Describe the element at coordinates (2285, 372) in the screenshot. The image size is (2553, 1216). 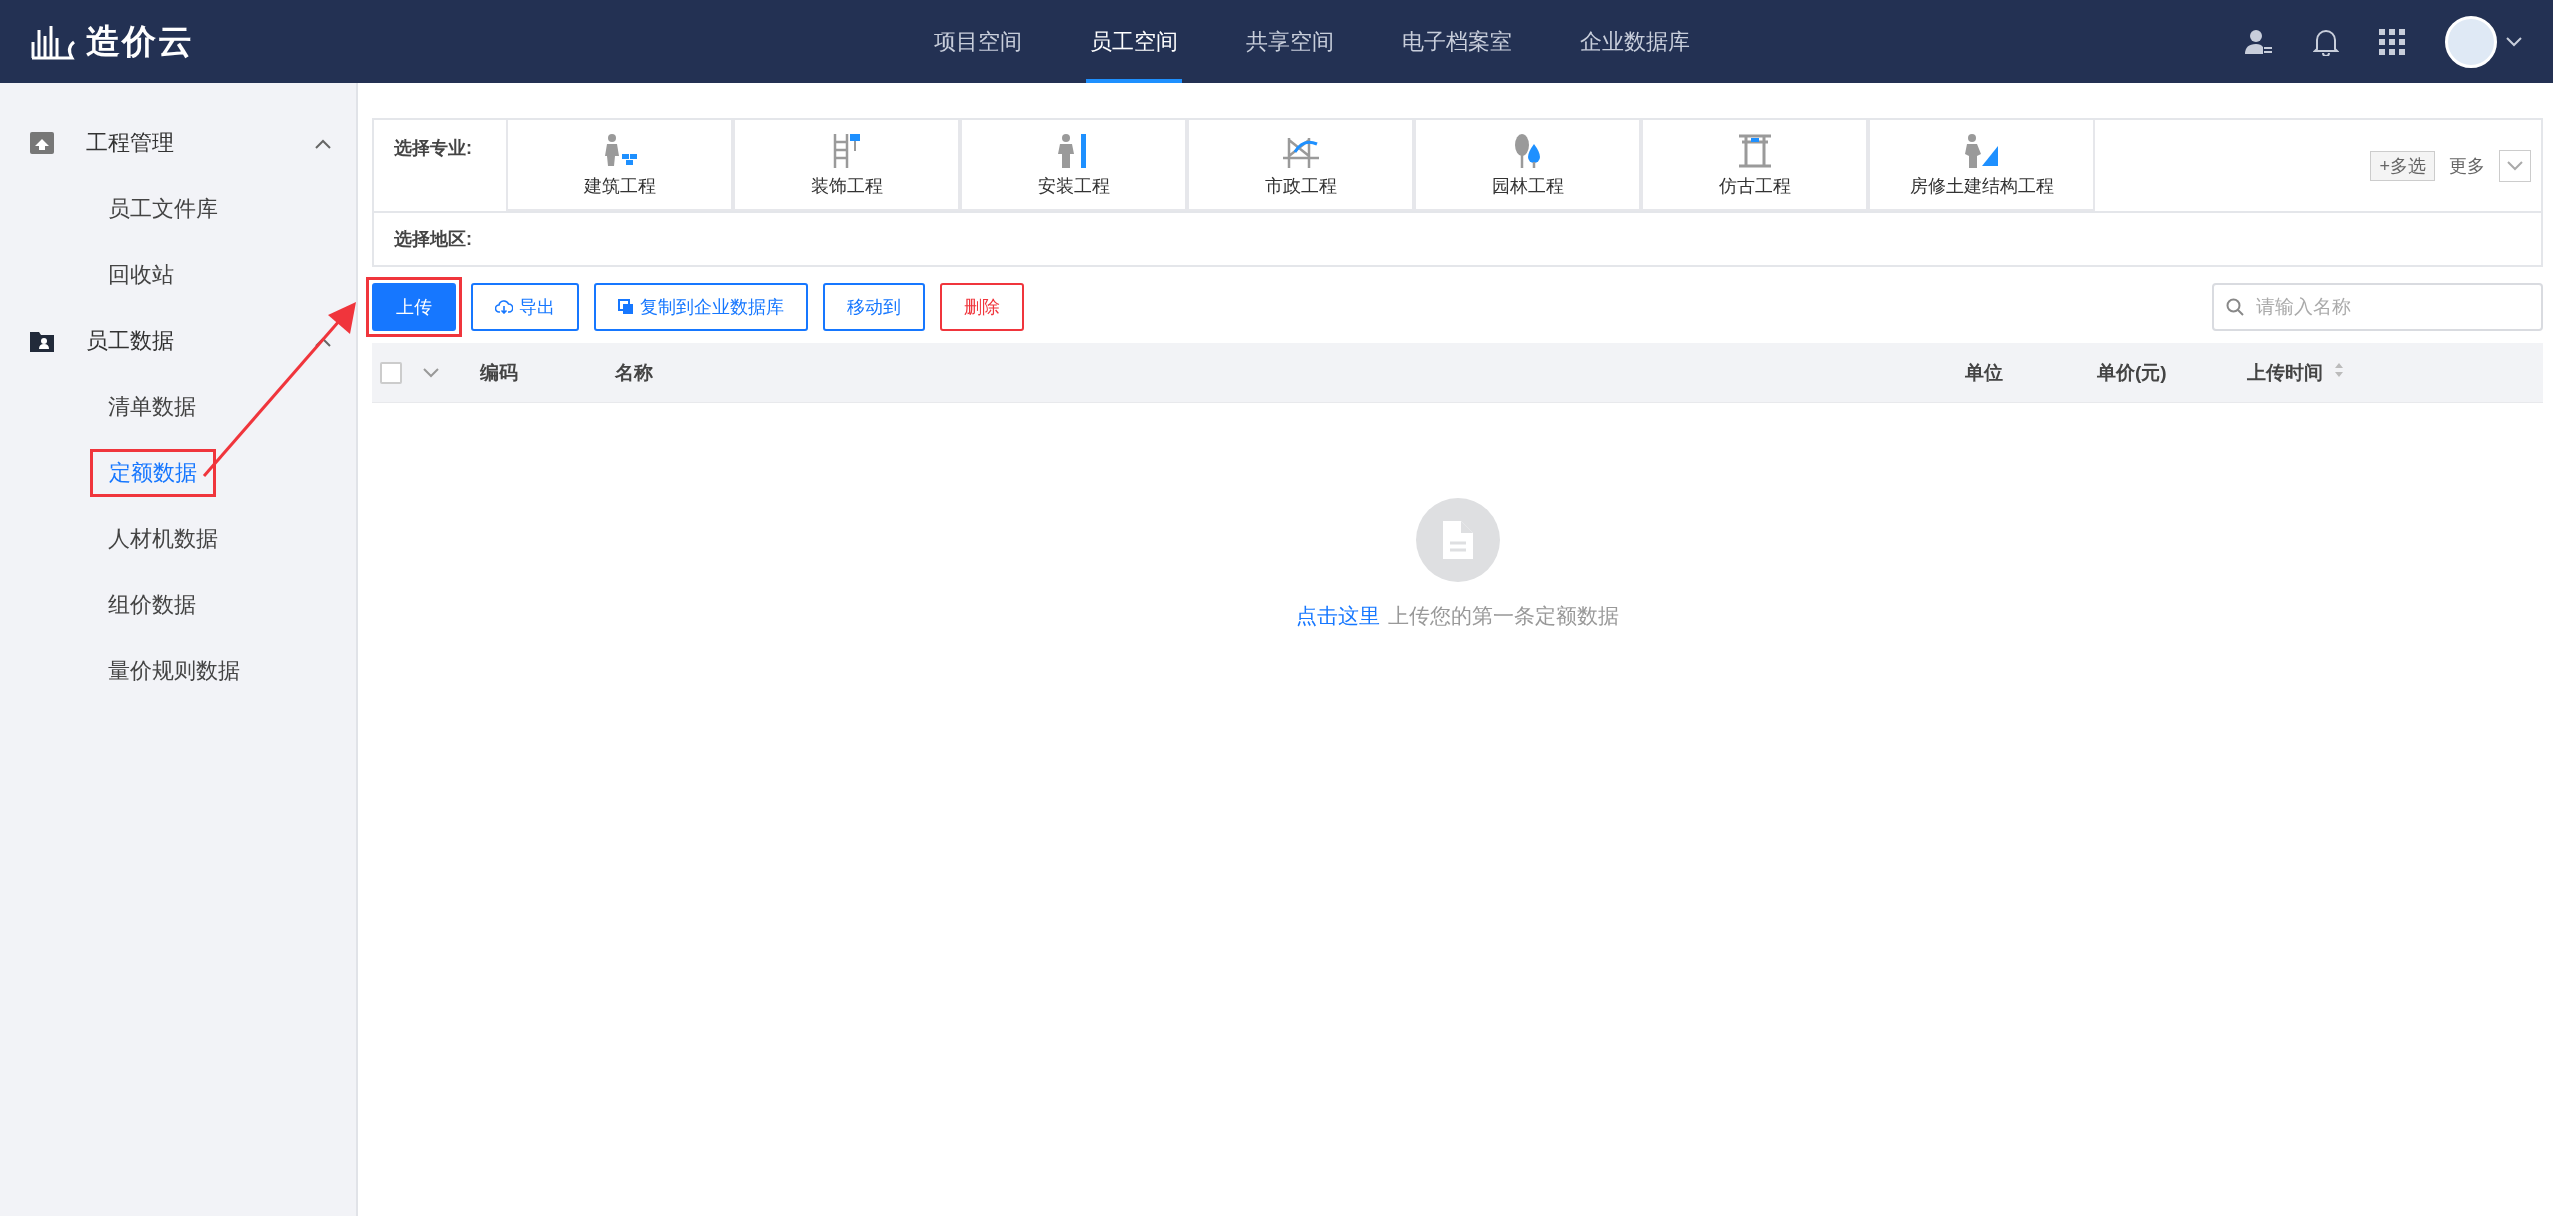
I see `column-header: 上传时间` at that location.